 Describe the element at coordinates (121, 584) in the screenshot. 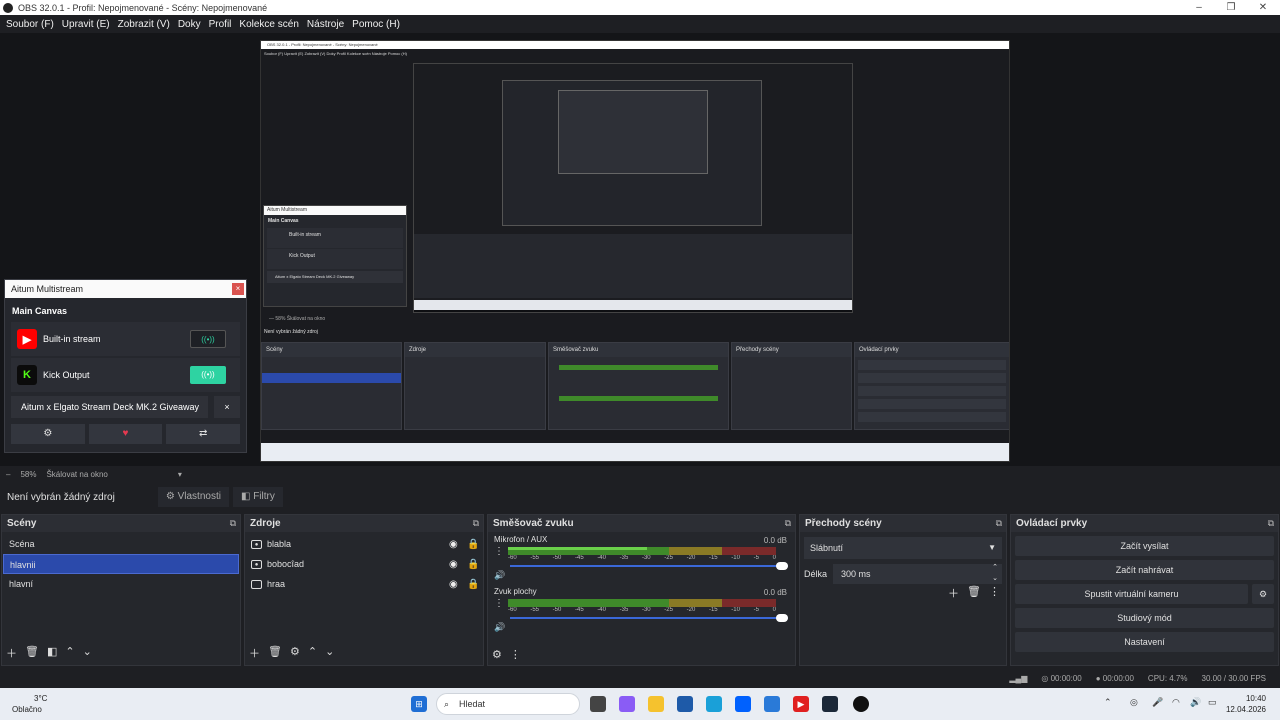

I see `scene-item: hlavní` at that location.